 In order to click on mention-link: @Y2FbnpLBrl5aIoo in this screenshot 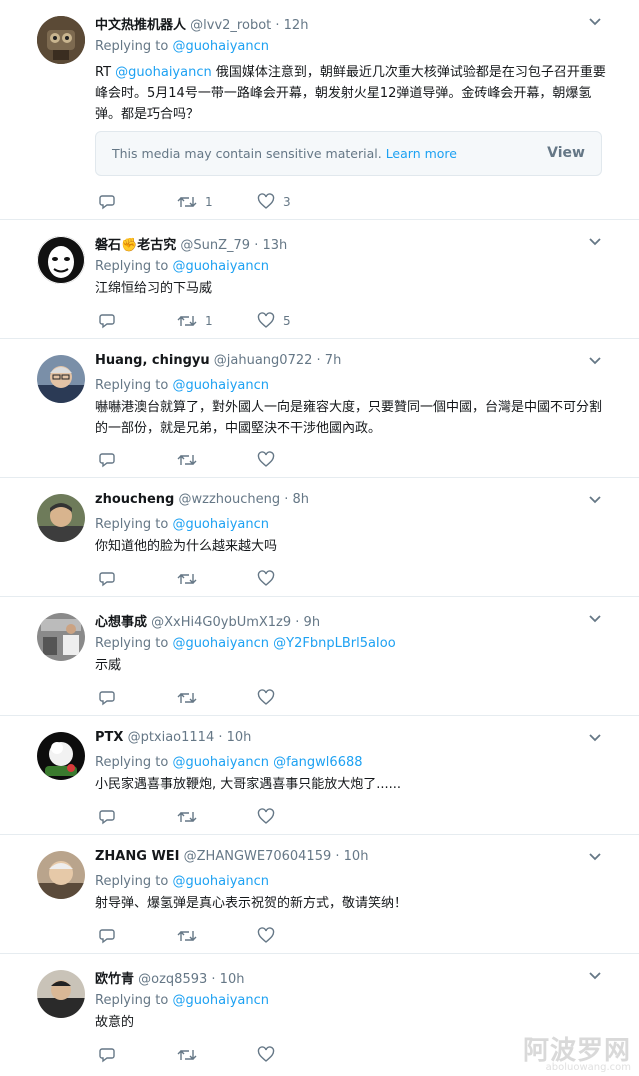, I will do `click(334, 643)`.